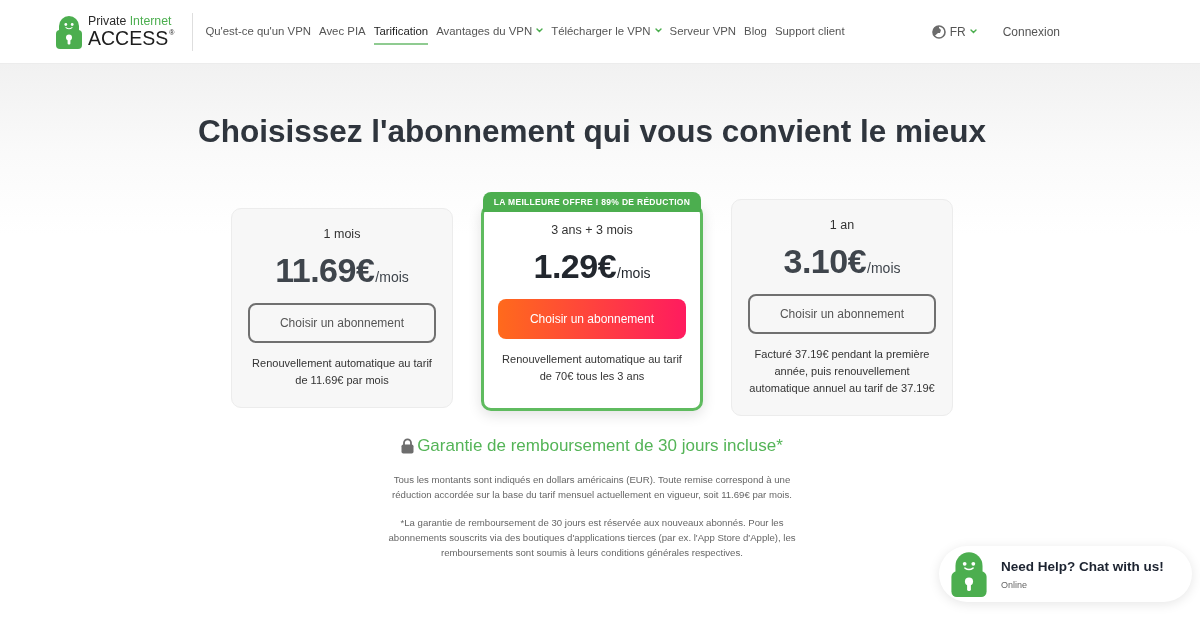  What do you see at coordinates (130, 20) in the screenshot?
I see `logo-tagline: Private Internet` at bounding box center [130, 20].